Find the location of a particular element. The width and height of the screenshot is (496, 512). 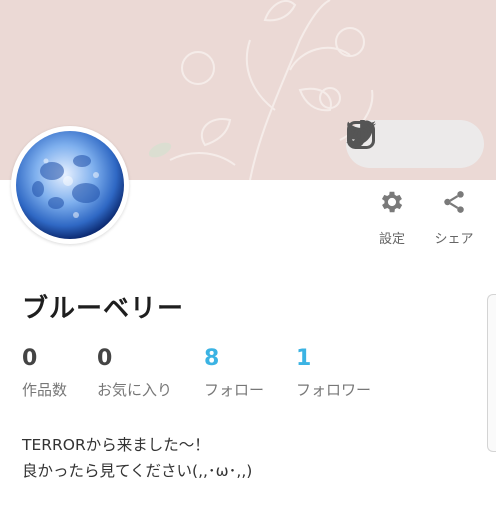

share-button: シェア is located at coordinates (454, 216).